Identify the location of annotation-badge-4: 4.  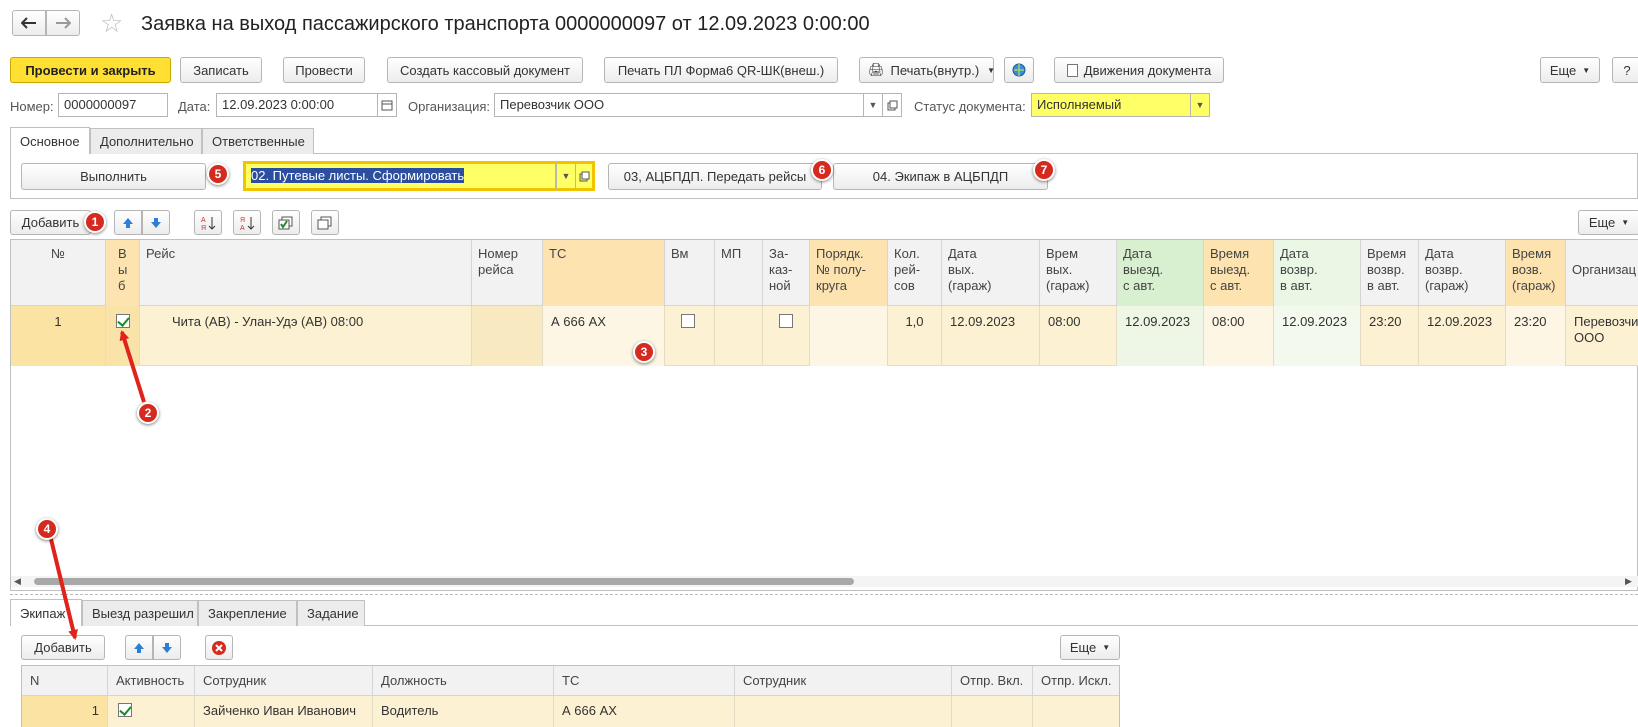
(47, 529).